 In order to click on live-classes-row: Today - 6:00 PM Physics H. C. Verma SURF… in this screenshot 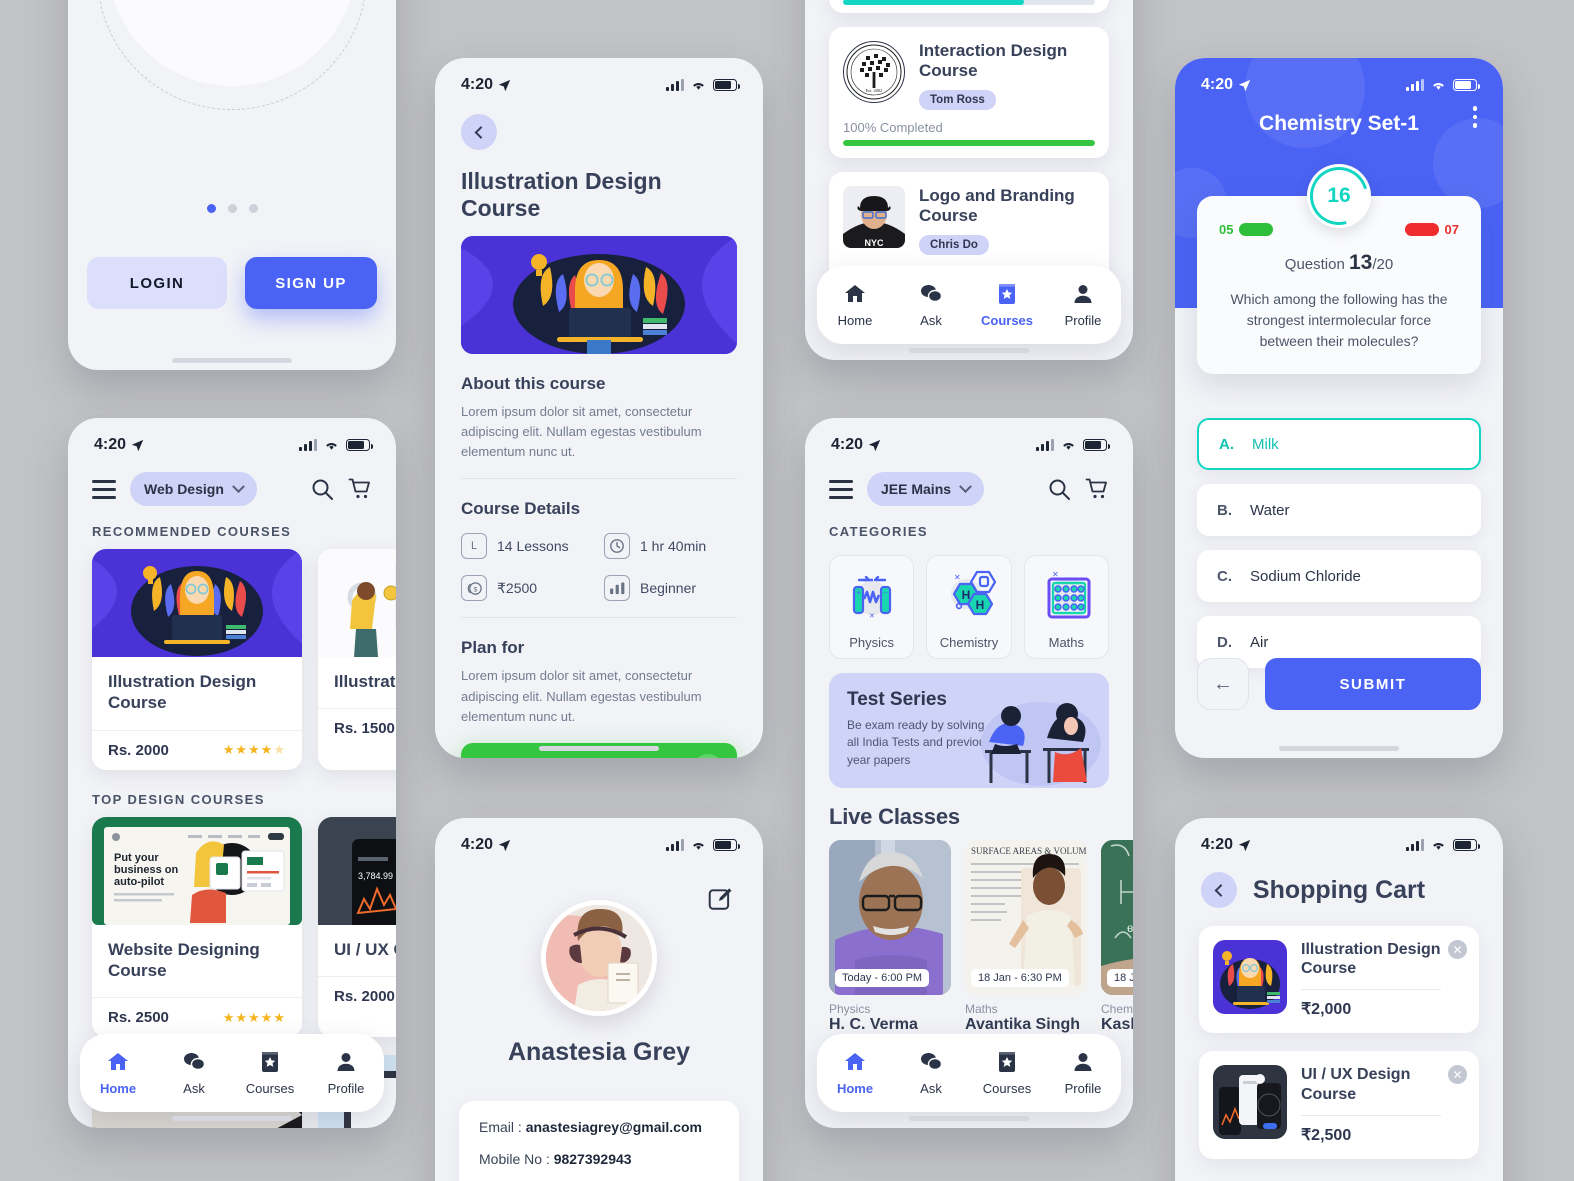, I will do `click(969, 932)`.